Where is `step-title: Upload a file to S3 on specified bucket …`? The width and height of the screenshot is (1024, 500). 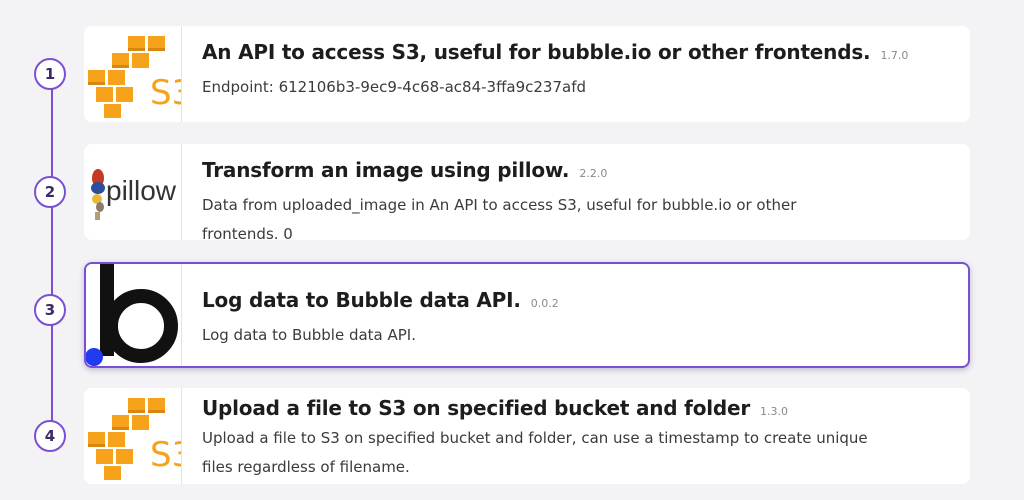 step-title: Upload a file to S3 on specified bucket … is located at coordinates (476, 408).